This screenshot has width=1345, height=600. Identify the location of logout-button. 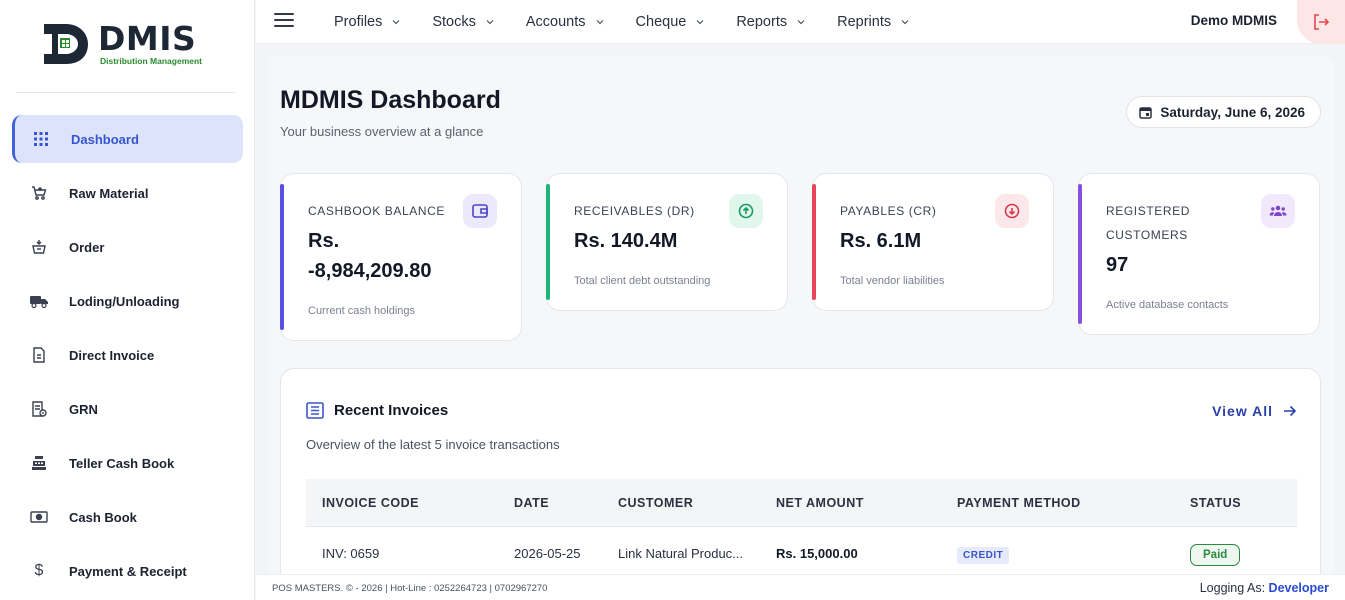
(1321, 22).